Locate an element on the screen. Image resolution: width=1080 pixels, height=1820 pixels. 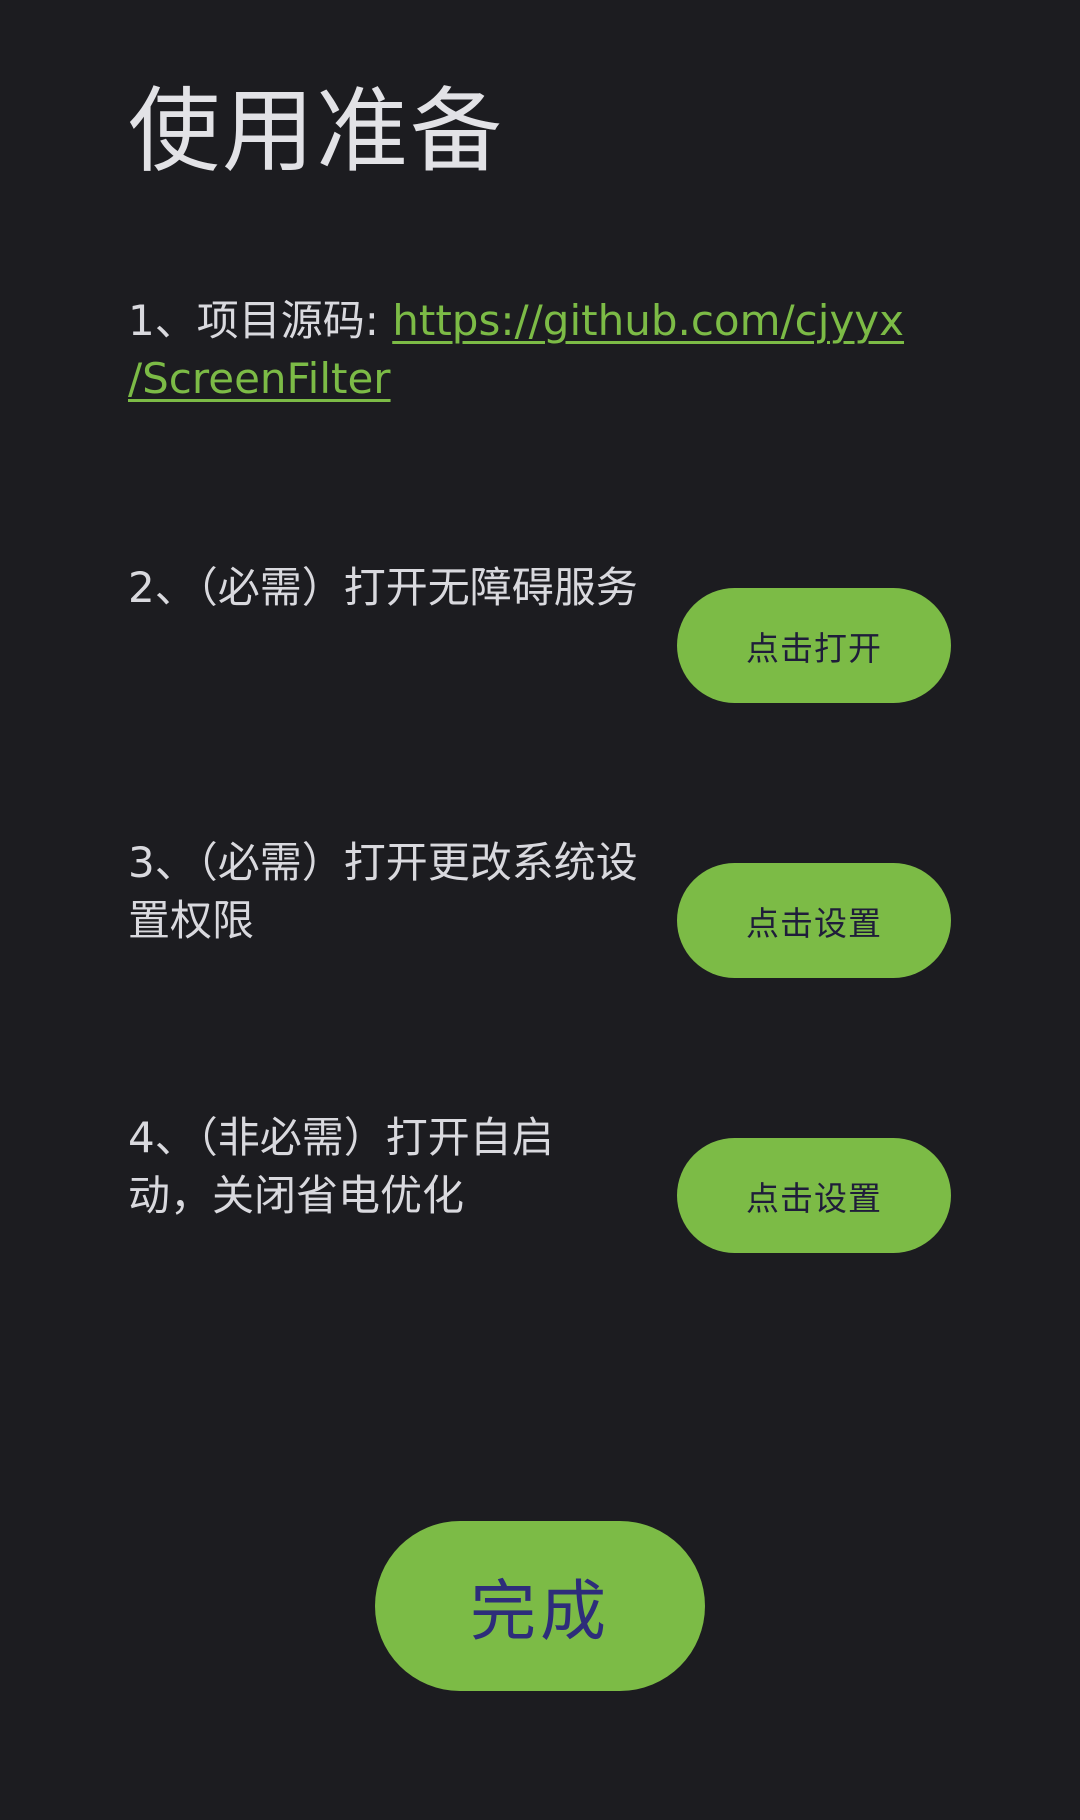
open-accessibility-button: 点击打开 is located at coordinates (814, 645).